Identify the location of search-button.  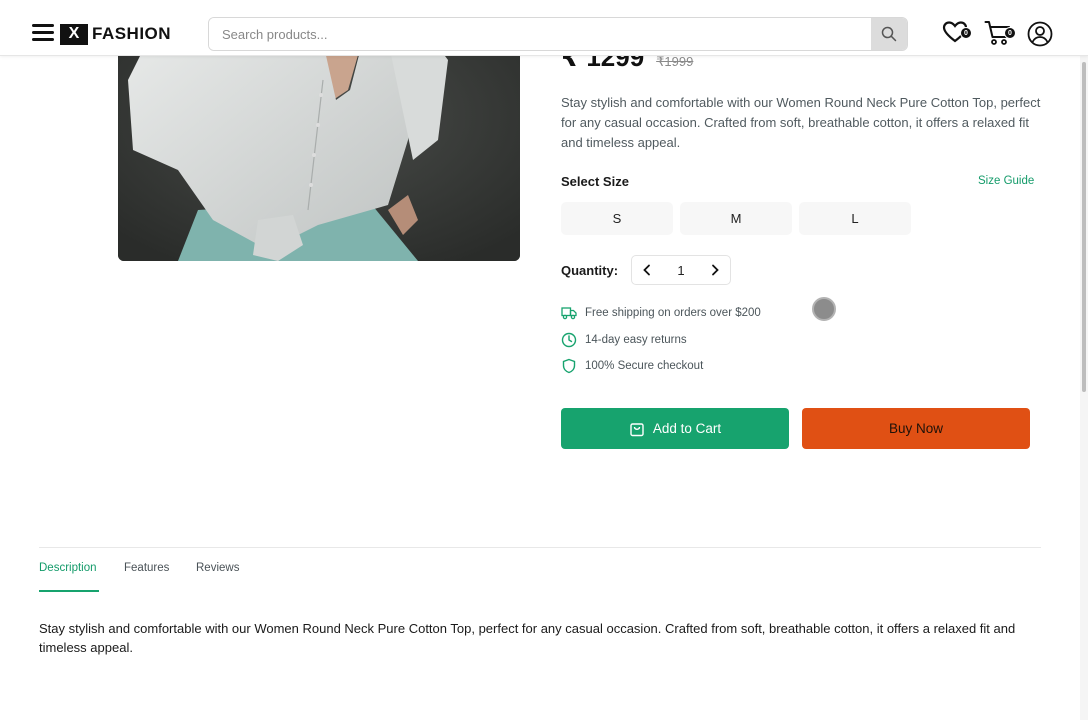
(889, 34).